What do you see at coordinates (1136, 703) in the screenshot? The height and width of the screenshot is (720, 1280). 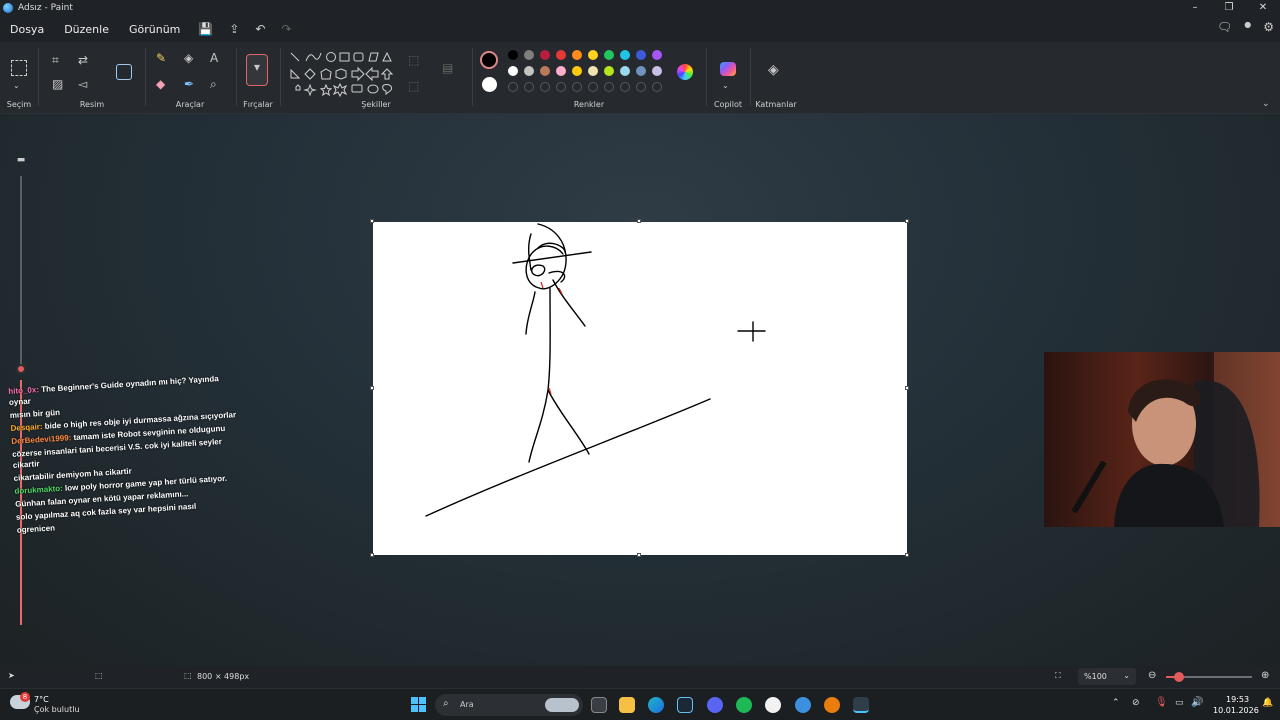 I see `network-off-icon: ⊘` at bounding box center [1136, 703].